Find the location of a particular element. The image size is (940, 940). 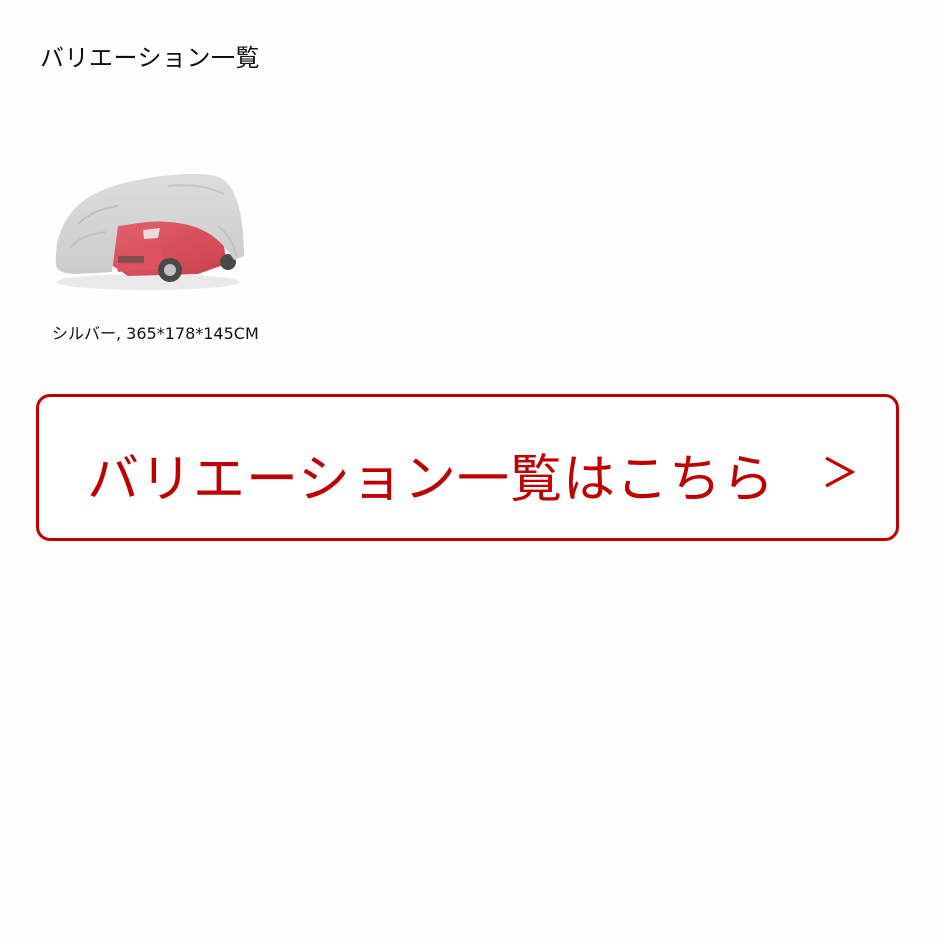

variant-card-silver: シルバー, 365*178*145CM is located at coordinates (181, 255).